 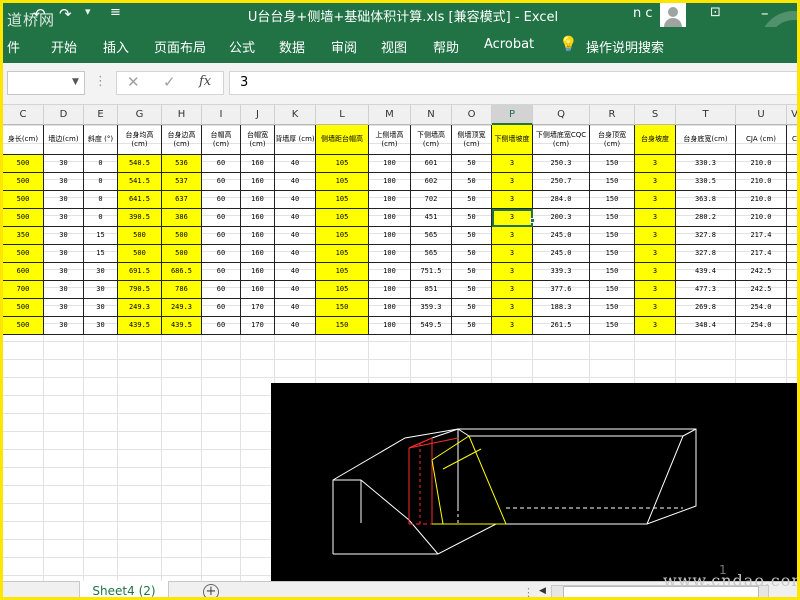 I want to click on table-cell: 751.5, so click(x=431, y=272).